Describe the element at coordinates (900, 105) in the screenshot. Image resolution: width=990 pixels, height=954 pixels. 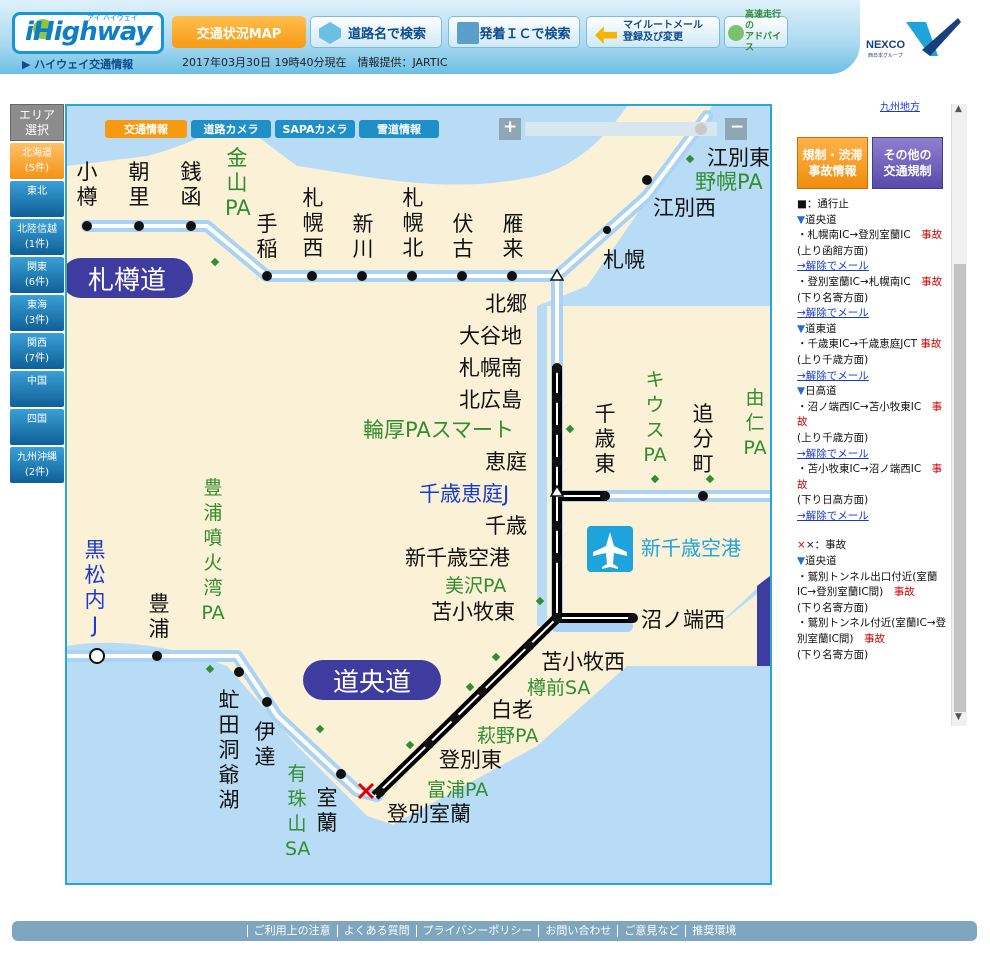
I see `region-link: 九州地方` at that location.